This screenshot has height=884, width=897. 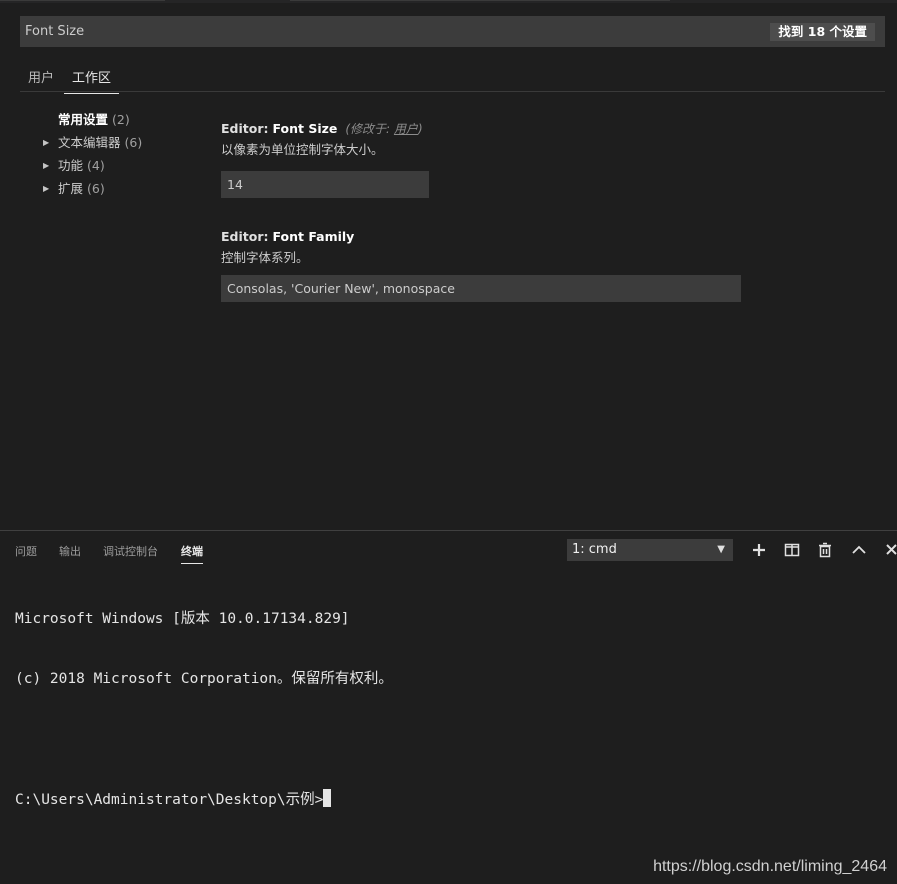 I want to click on font-size-input, so click(x=325, y=184).